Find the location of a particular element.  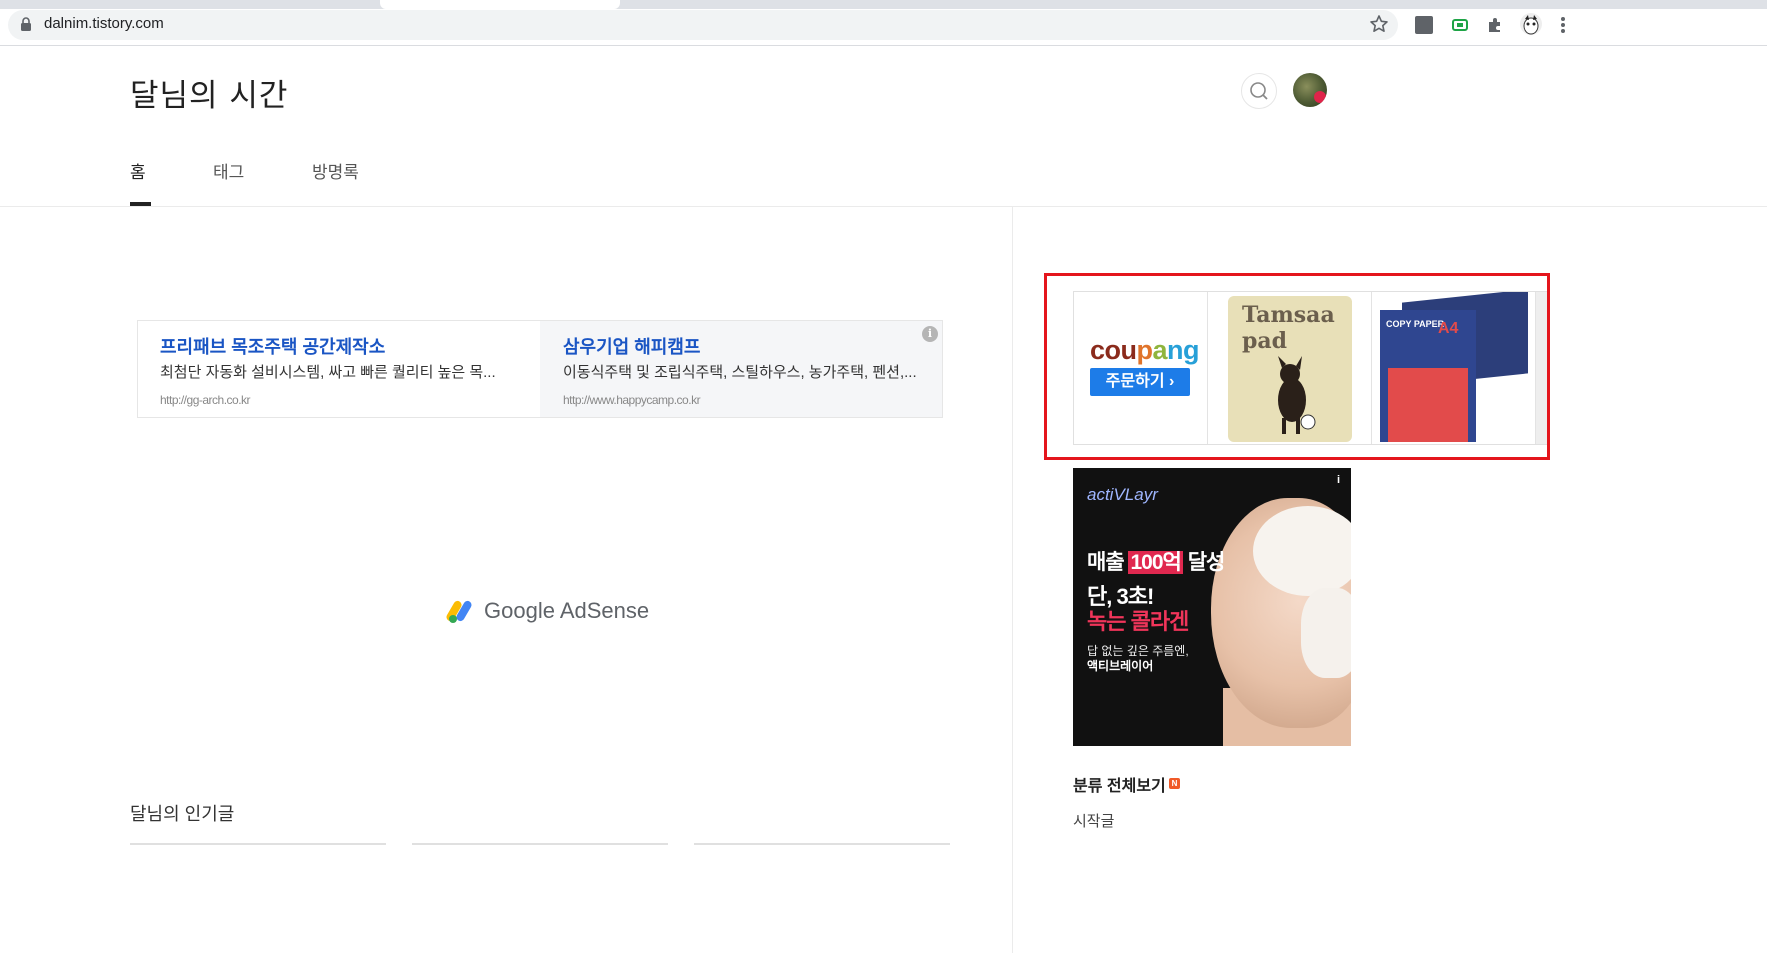

lock-icon is located at coordinates (26, 24).